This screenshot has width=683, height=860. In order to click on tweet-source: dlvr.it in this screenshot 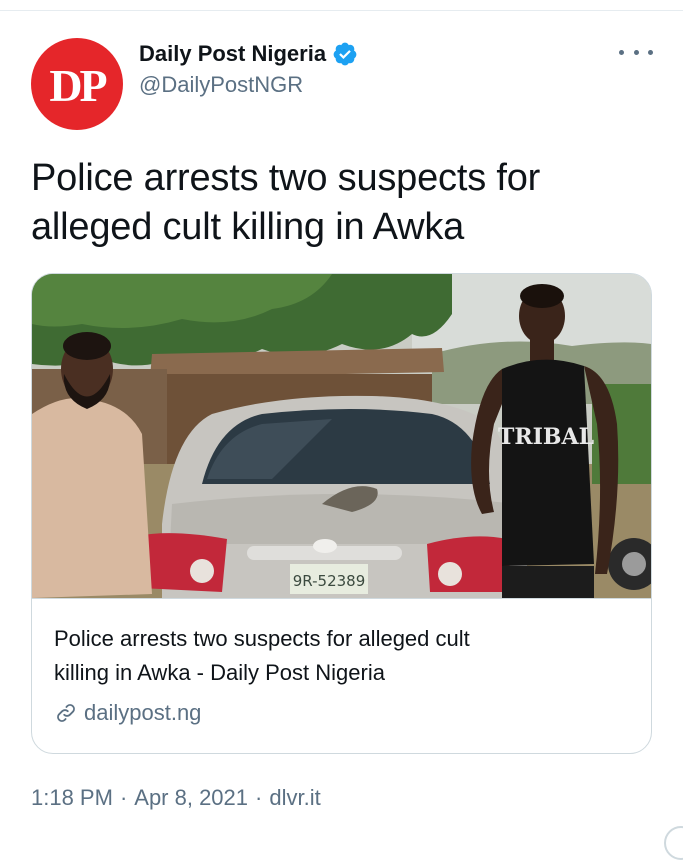, I will do `click(294, 798)`.